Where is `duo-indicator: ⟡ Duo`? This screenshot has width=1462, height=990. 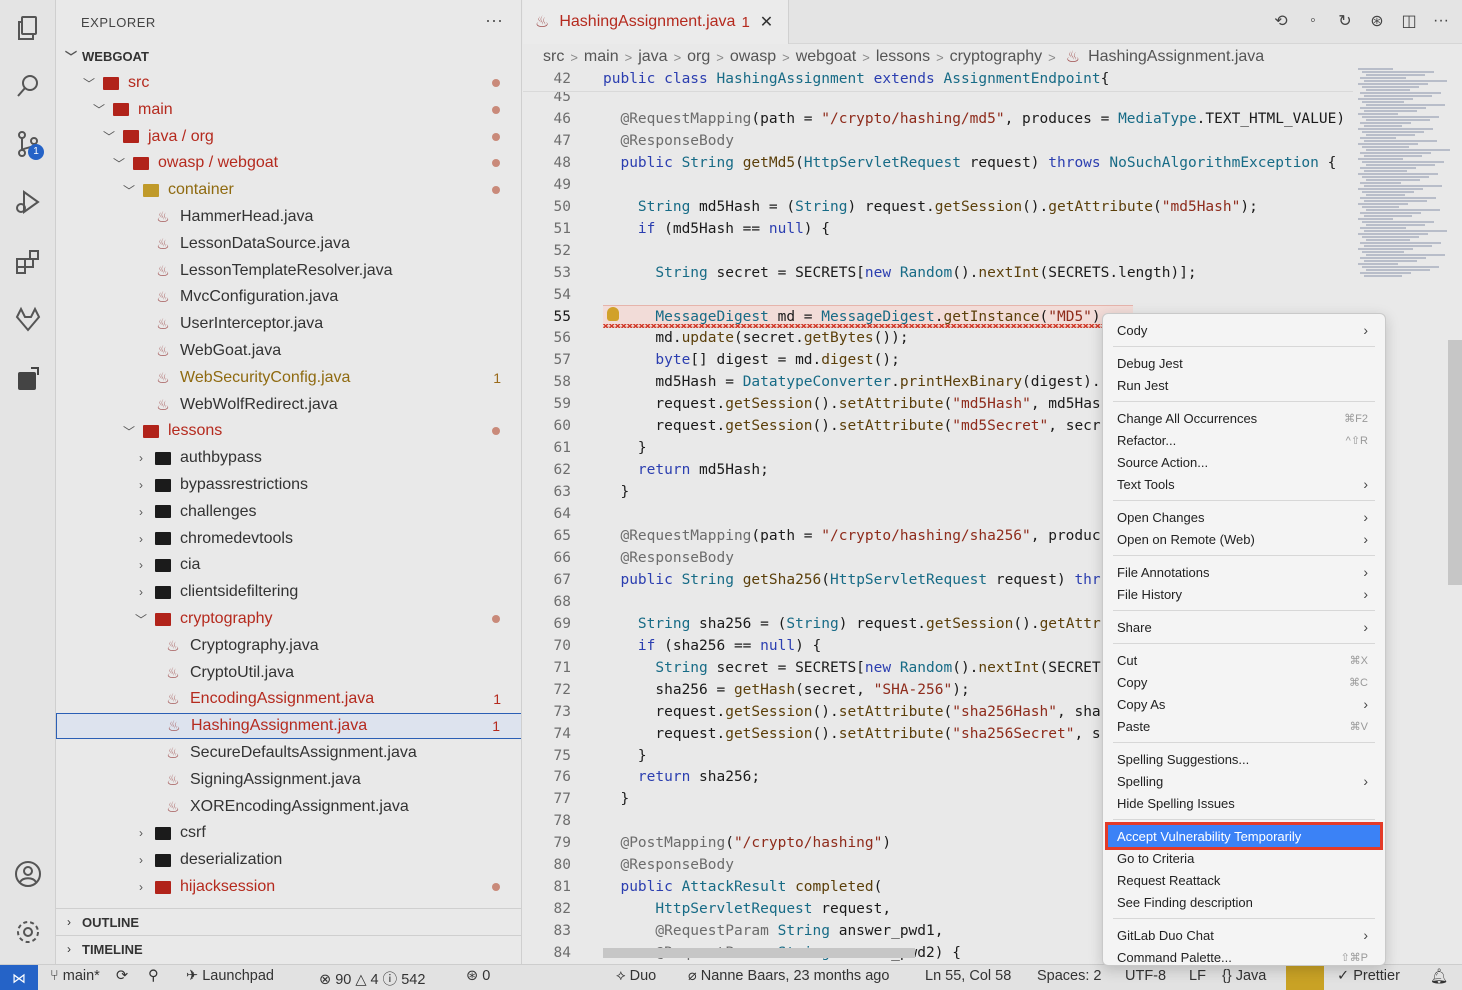 duo-indicator: ⟡ Duo is located at coordinates (636, 976).